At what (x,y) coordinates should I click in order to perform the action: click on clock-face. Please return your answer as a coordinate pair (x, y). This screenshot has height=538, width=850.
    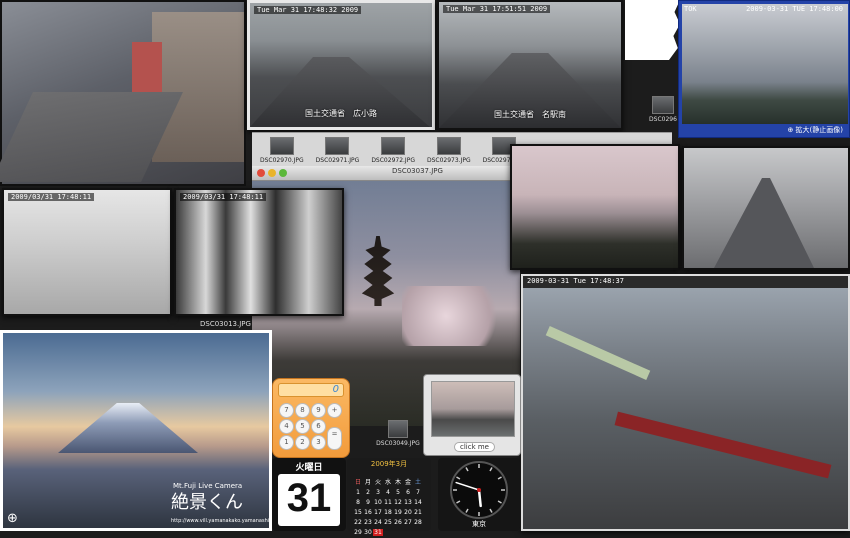
    Looking at the image, I should click on (479, 490).